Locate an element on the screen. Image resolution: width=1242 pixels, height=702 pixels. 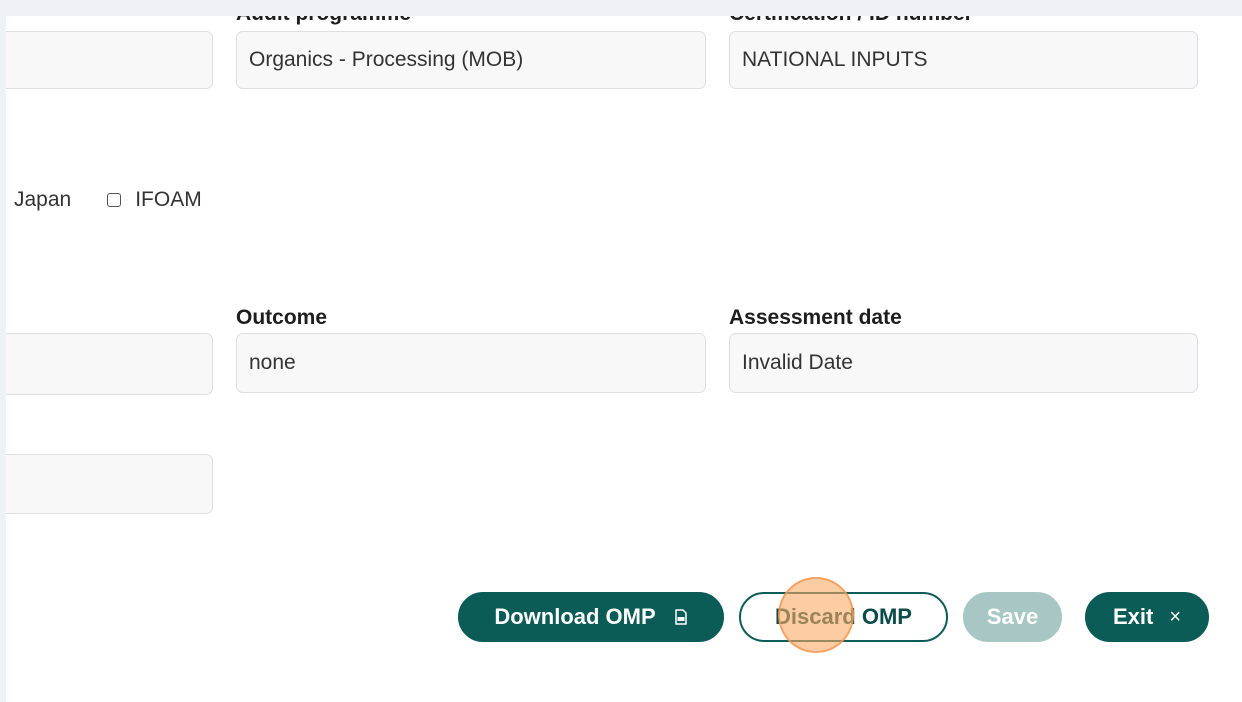
certification-id-field: NATIONAL INPUTS is located at coordinates (963, 60).